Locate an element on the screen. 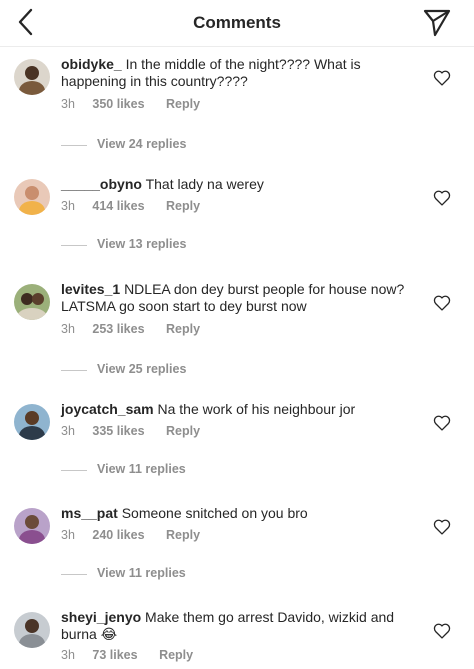 The width and height of the screenshot is (474, 669). share-button is located at coordinates (437, 22).